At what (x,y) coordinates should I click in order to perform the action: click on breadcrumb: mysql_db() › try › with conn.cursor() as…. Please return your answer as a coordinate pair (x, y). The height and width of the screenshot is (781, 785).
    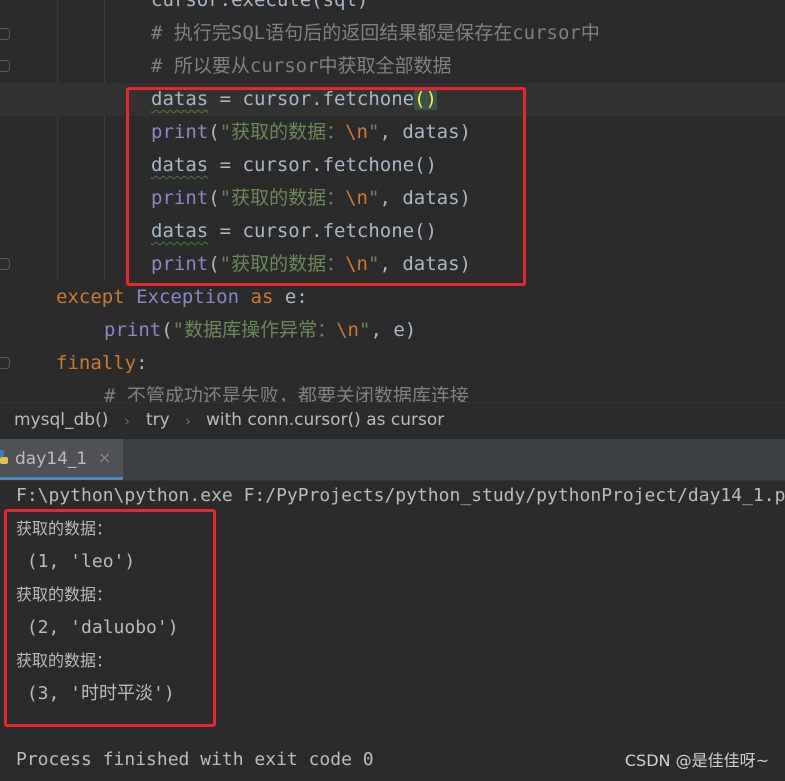
    Looking at the image, I should click on (392, 421).